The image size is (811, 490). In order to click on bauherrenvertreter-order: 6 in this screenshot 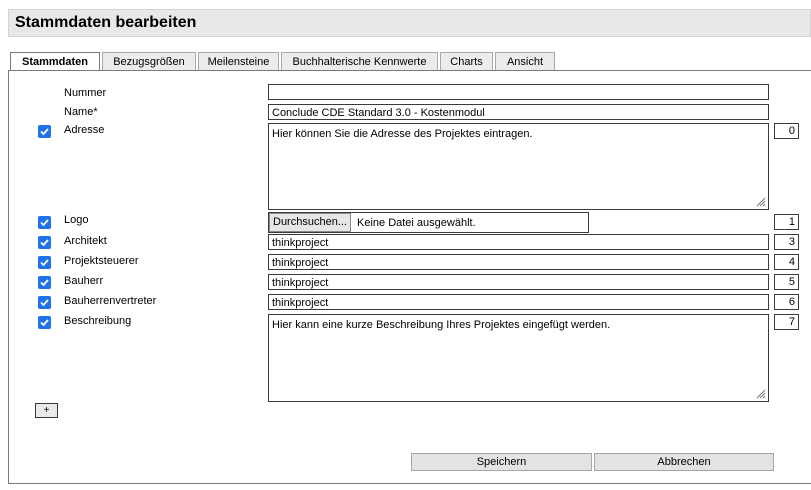, I will do `click(786, 302)`.